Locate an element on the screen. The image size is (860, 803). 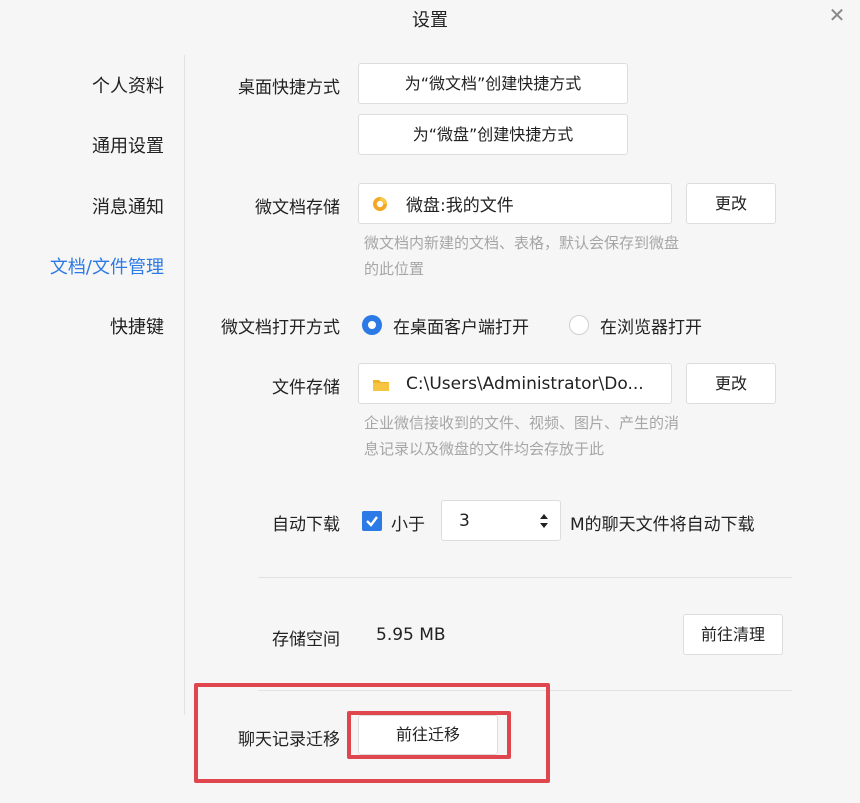
open-in-client-label: 在桌面客户端打开 is located at coordinates (461, 325).